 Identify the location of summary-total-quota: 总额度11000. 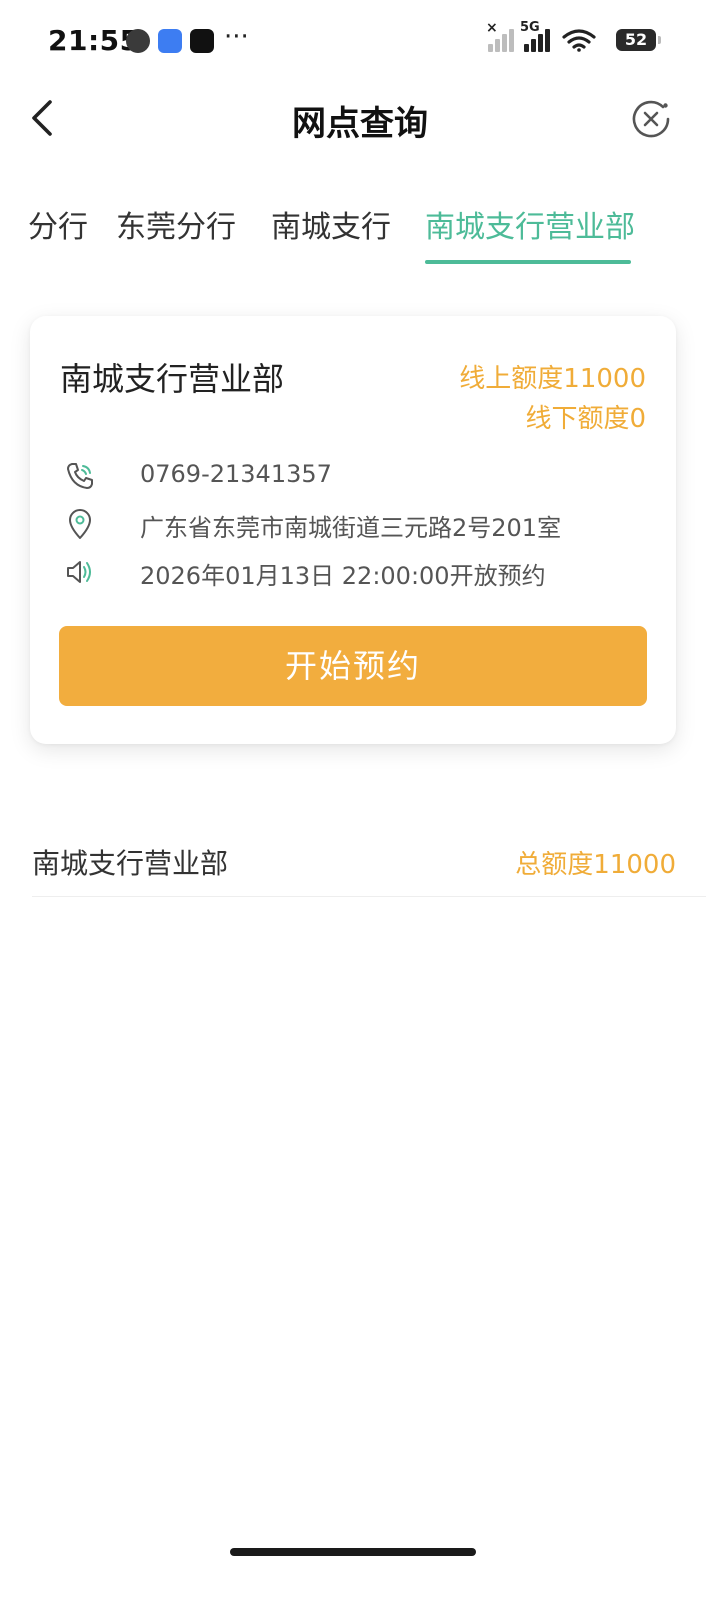
(595, 865).